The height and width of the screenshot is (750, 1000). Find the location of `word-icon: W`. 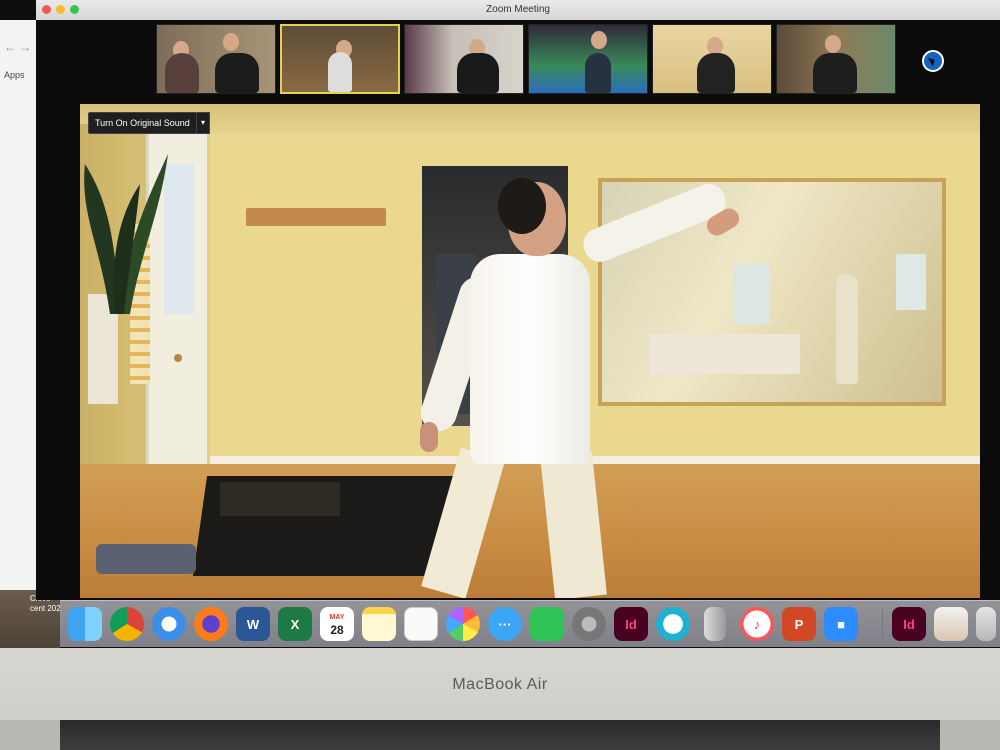

word-icon: W is located at coordinates (253, 624).